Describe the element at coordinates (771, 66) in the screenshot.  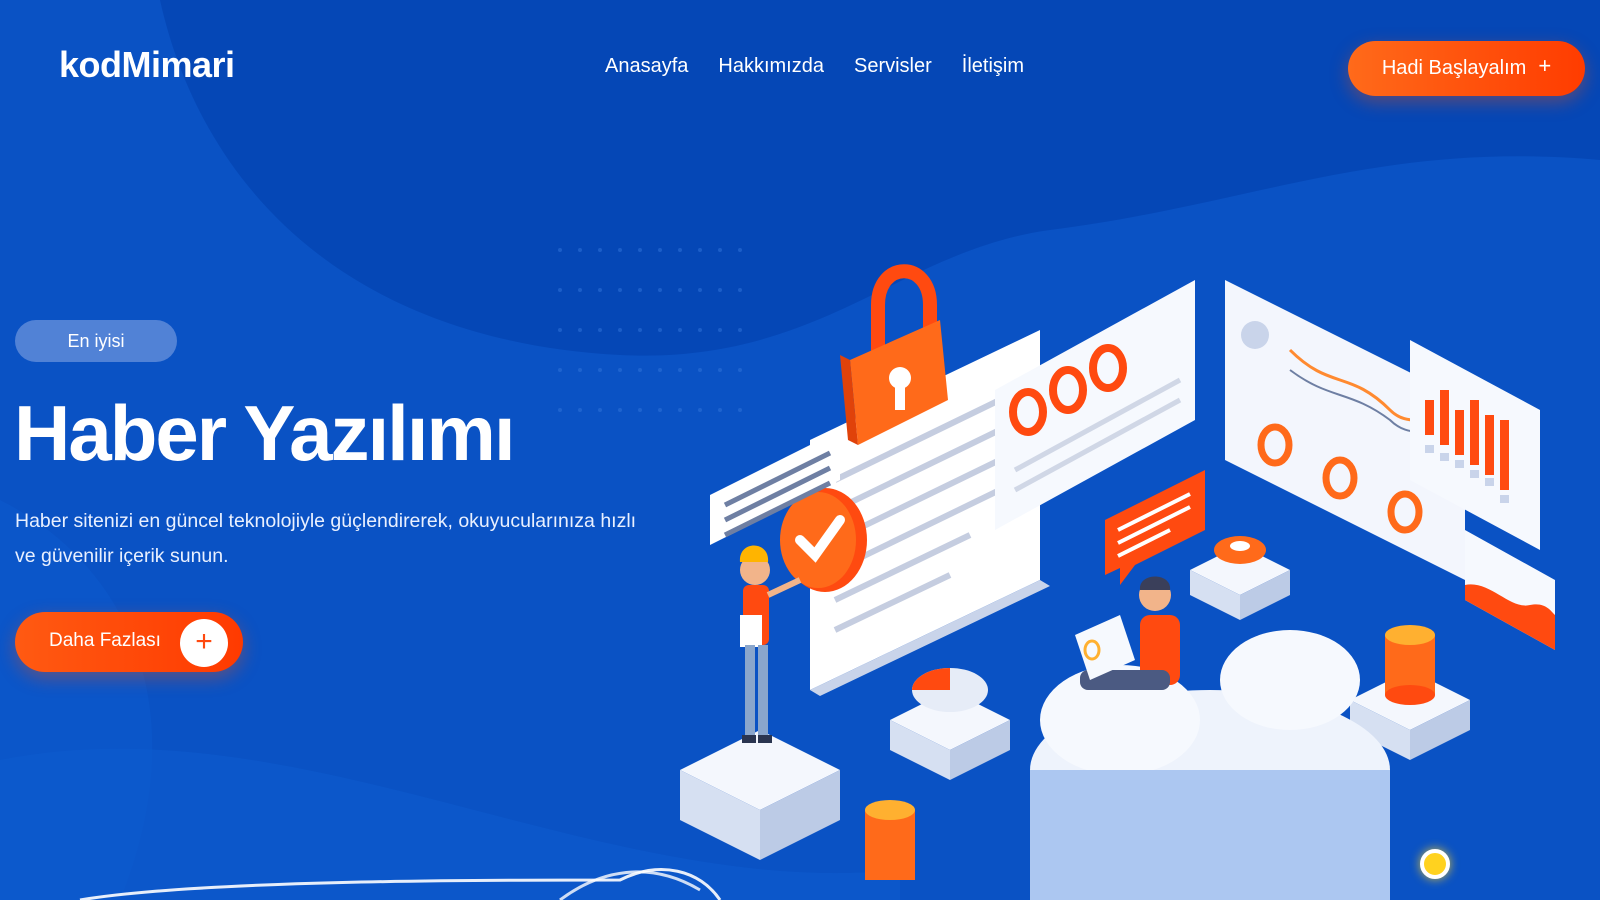
I see `nav-item-about: Hakkımızda` at that location.